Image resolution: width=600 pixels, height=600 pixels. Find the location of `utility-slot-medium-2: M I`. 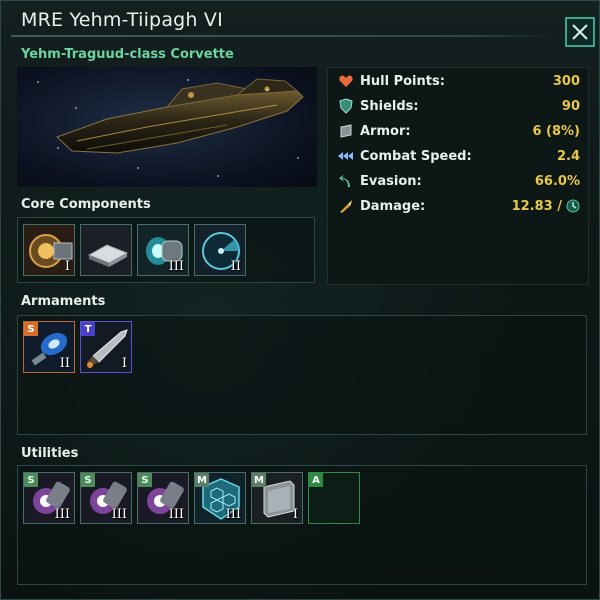

utility-slot-medium-2: M I is located at coordinates (277, 498).